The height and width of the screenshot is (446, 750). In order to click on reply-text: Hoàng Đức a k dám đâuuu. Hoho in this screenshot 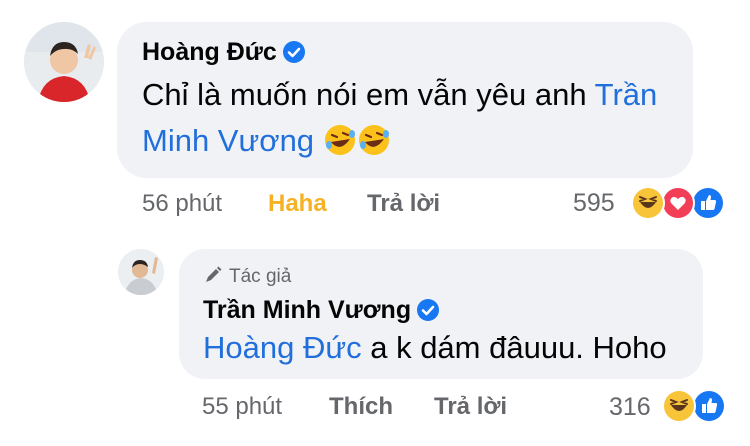, I will do `click(435, 348)`.